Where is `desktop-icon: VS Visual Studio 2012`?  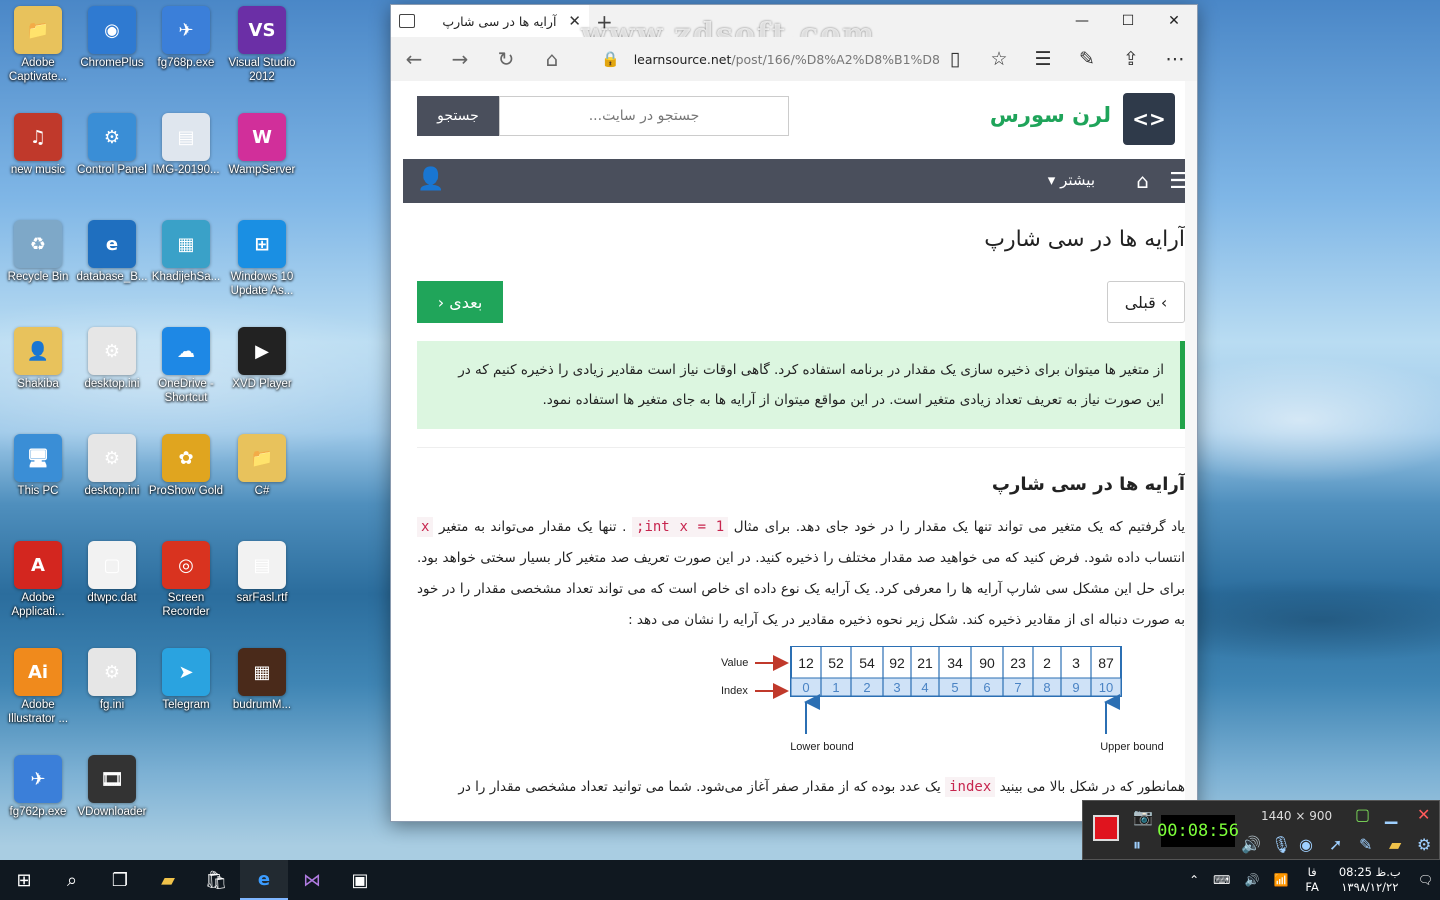
desktop-icon: VS Visual Studio 2012 is located at coordinates (262, 50).